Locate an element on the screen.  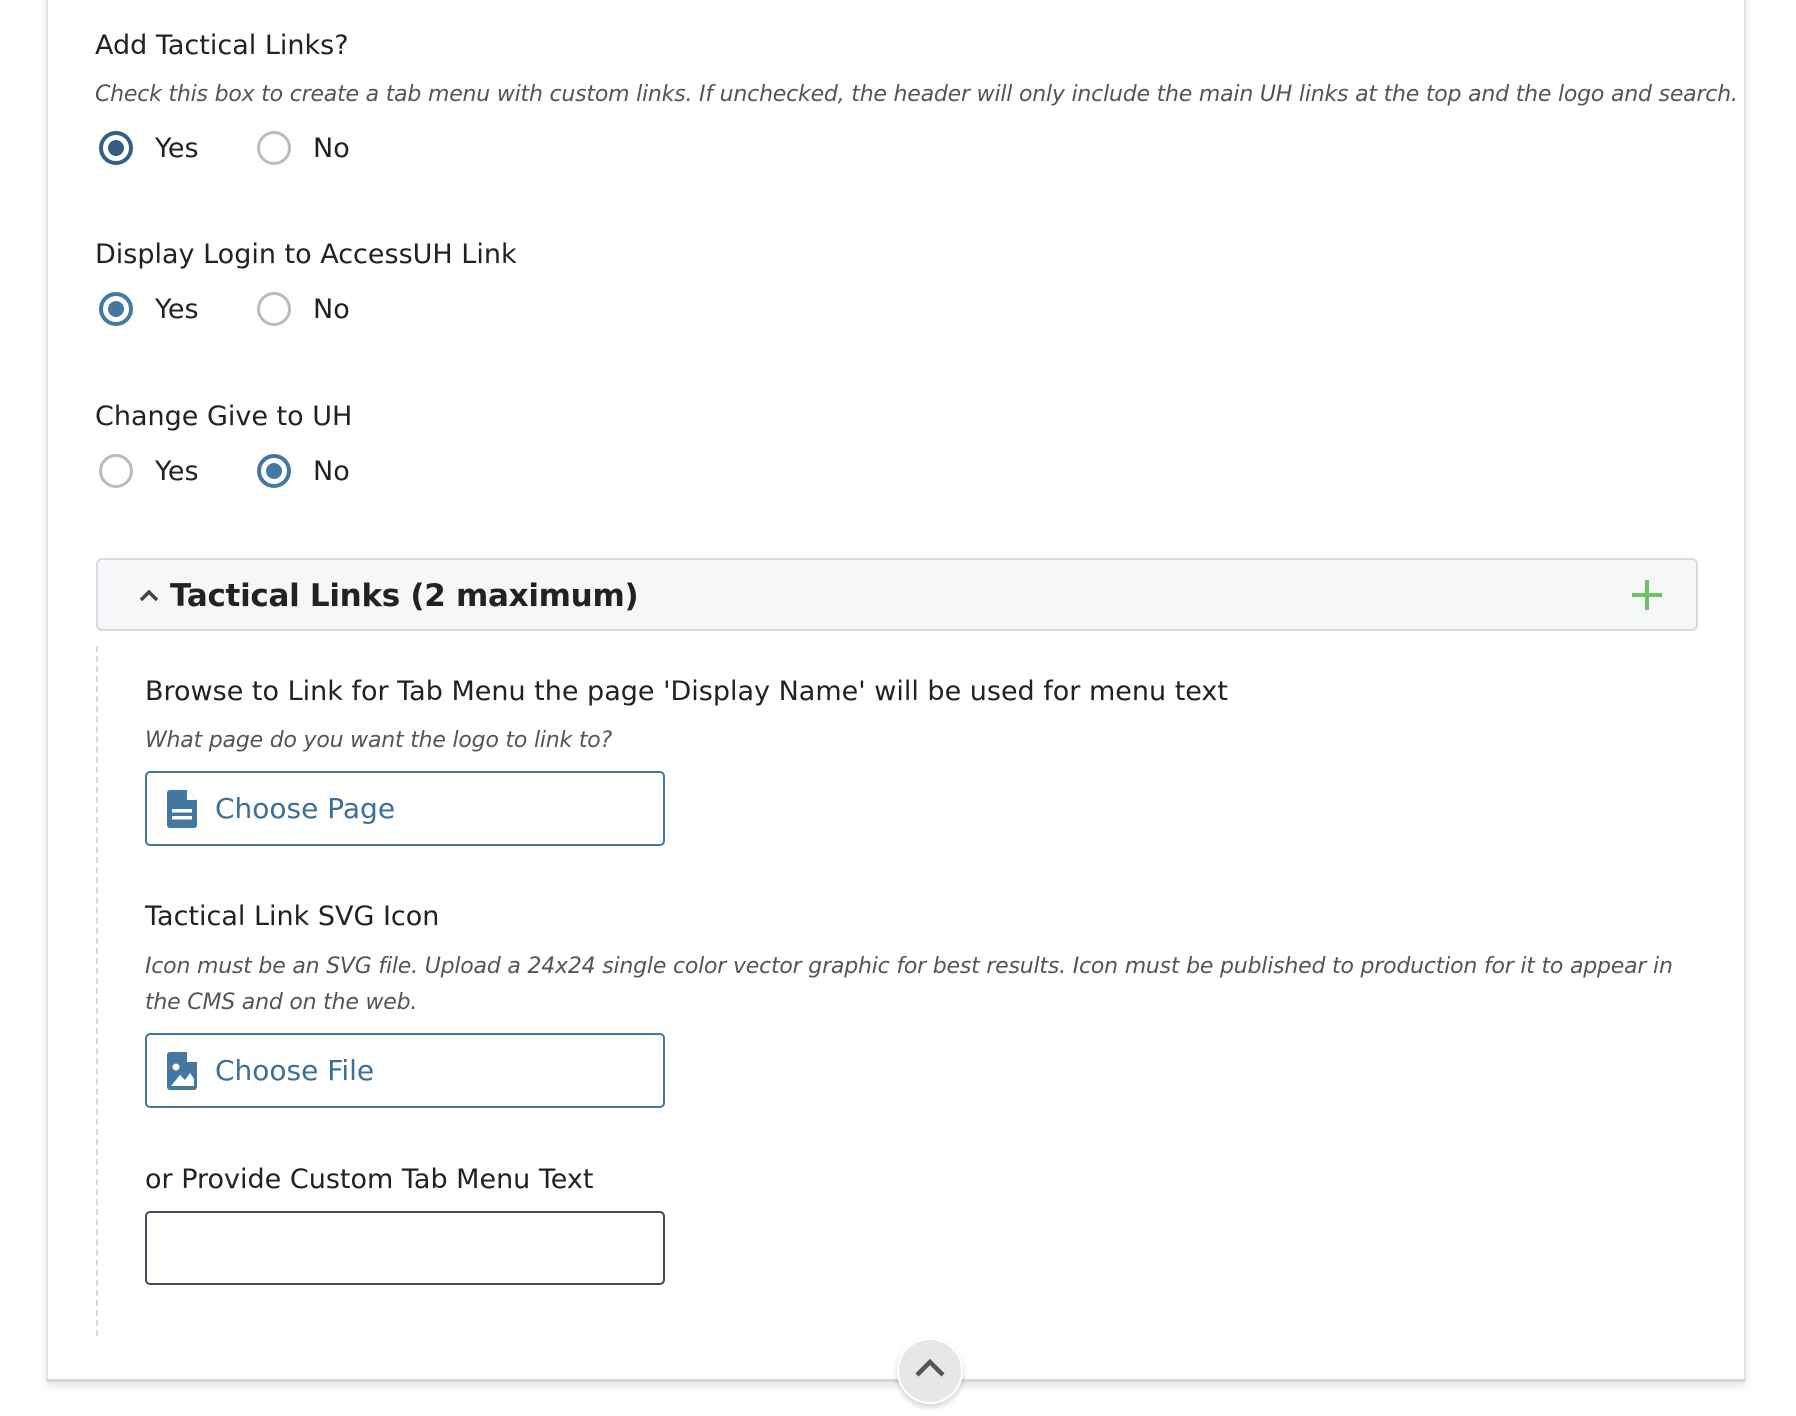
choose-file-button: Choose File is located at coordinates (405, 1070).